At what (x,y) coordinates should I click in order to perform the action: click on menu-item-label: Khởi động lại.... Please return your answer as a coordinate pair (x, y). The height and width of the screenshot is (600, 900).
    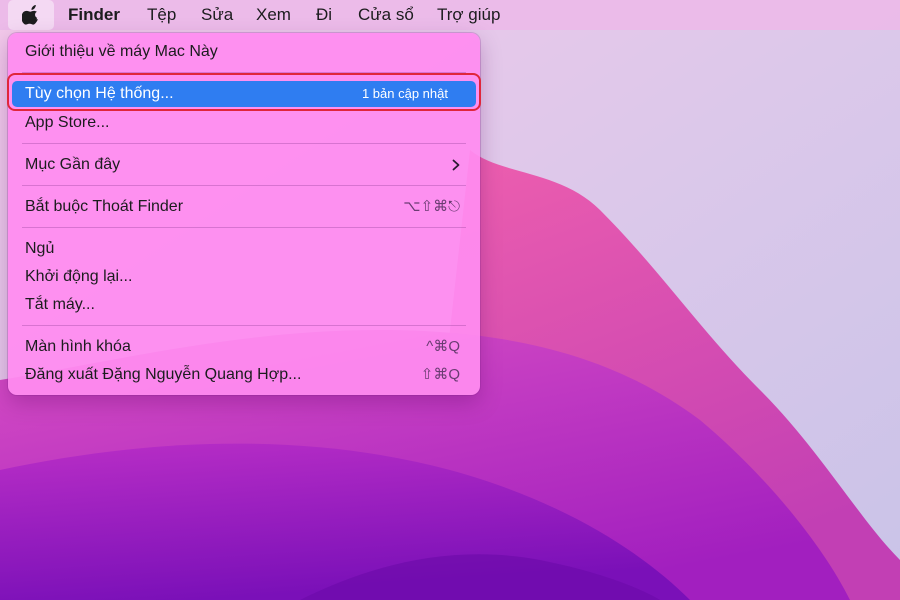
    Looking at the image, I should click on (79, 276).